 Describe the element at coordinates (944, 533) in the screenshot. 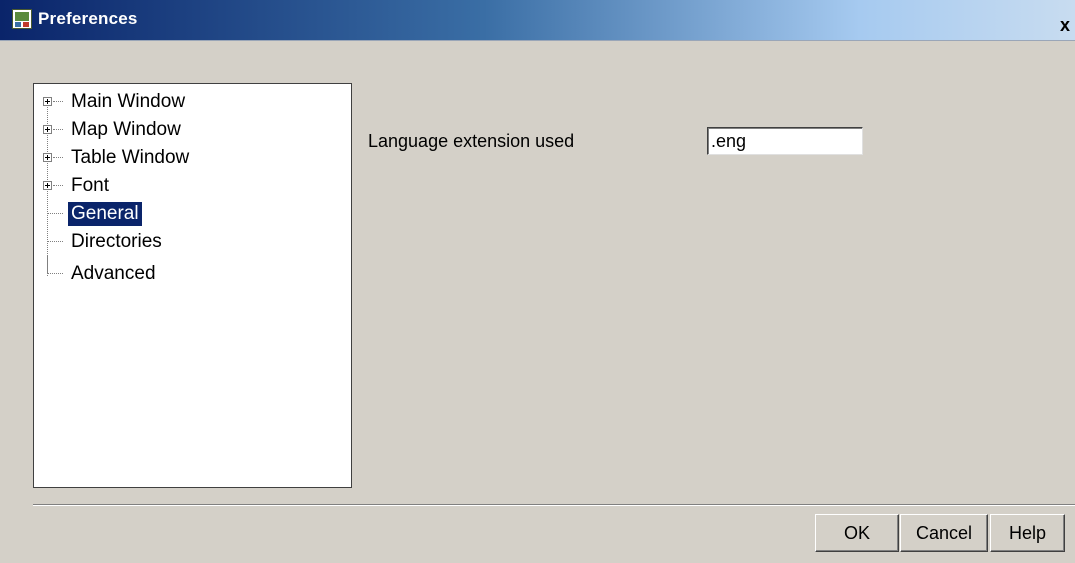

I see `cancel-button: Cancel` at that location.